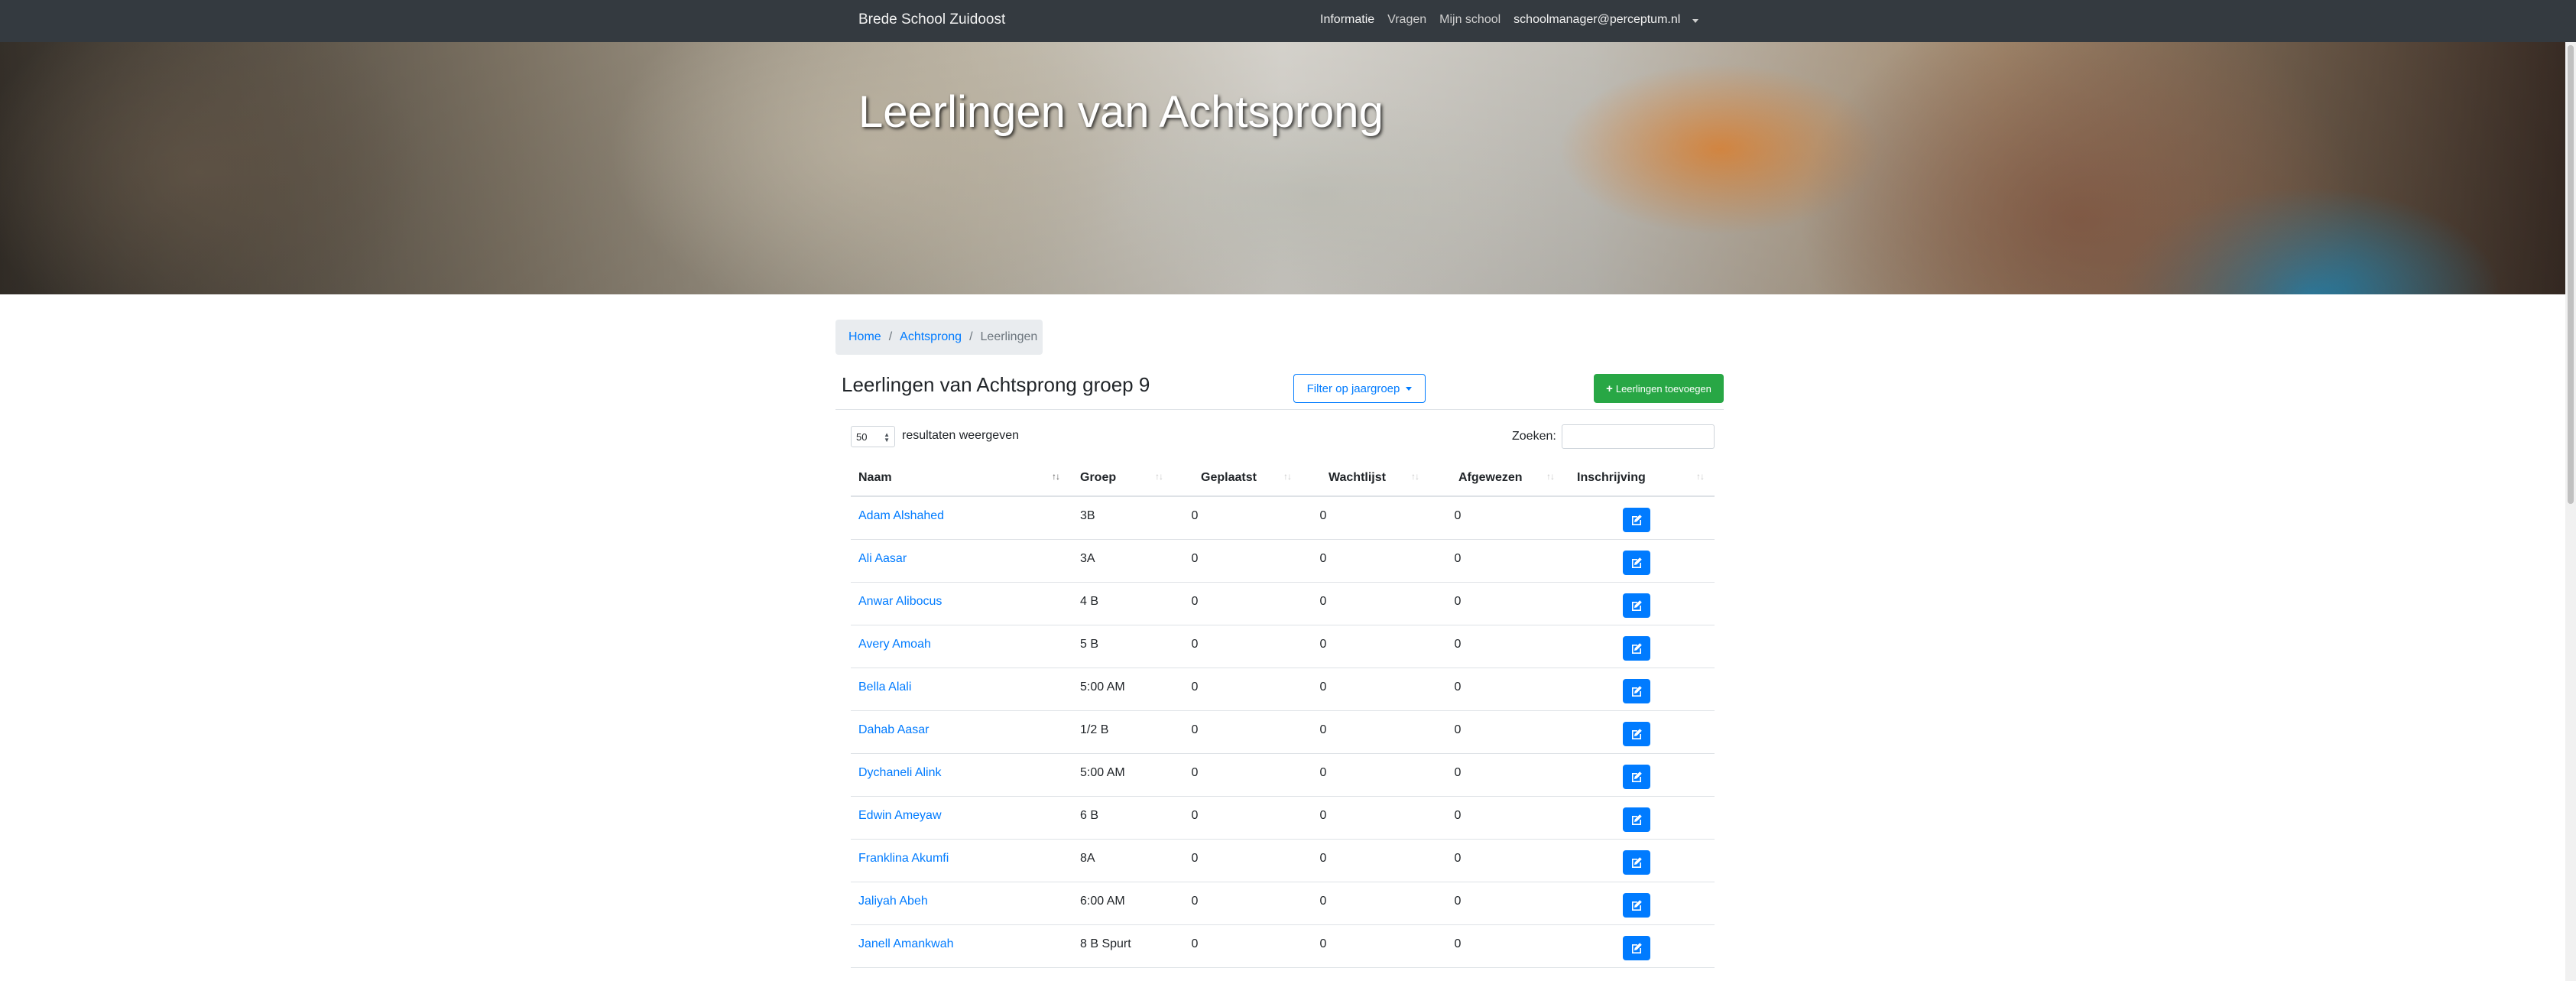  Describe the element at coordinates (2571, 274) in the screenshot. I see `scrollbar-thumb` at that location.